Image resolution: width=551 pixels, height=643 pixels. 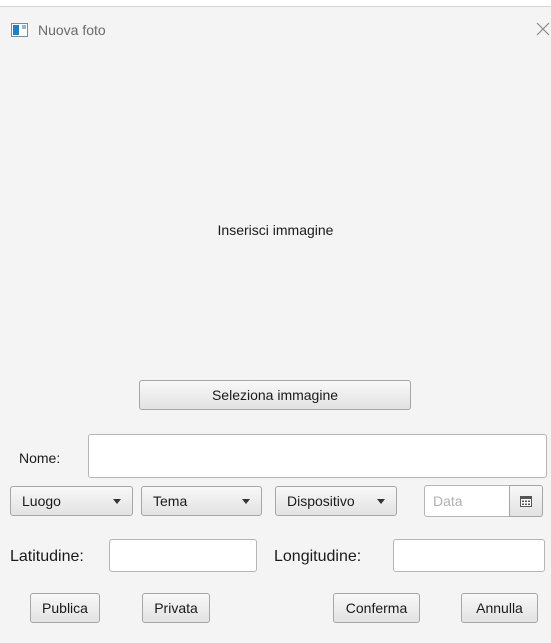 What do you see at coordinates (376, 608) in the screenshot?
I see `confirm-button: Conferma` at bounding box center [376, 608].